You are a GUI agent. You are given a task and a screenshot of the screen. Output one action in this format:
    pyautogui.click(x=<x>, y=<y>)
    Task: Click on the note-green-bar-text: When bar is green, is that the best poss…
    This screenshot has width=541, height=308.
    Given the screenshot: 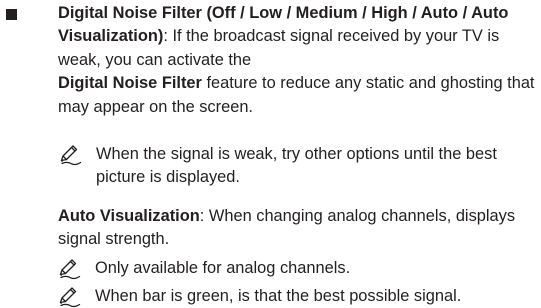 What is the action you would take?
    pyautogui.click(x=278, y=296)
    